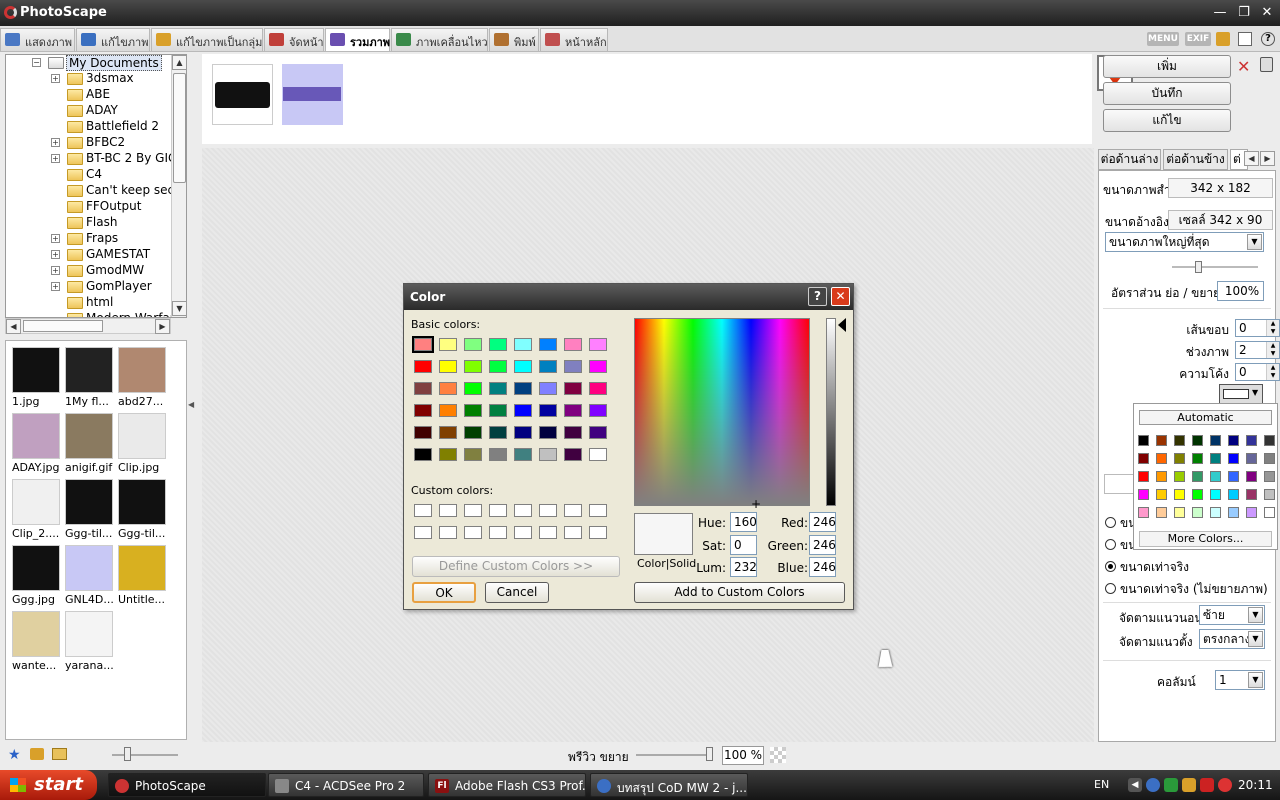  What do you see at coordinates (1257, 372) in the screenshot?
I see `curve-stepper: 0 ▲ ▼` at bounding box center [1257, 372].